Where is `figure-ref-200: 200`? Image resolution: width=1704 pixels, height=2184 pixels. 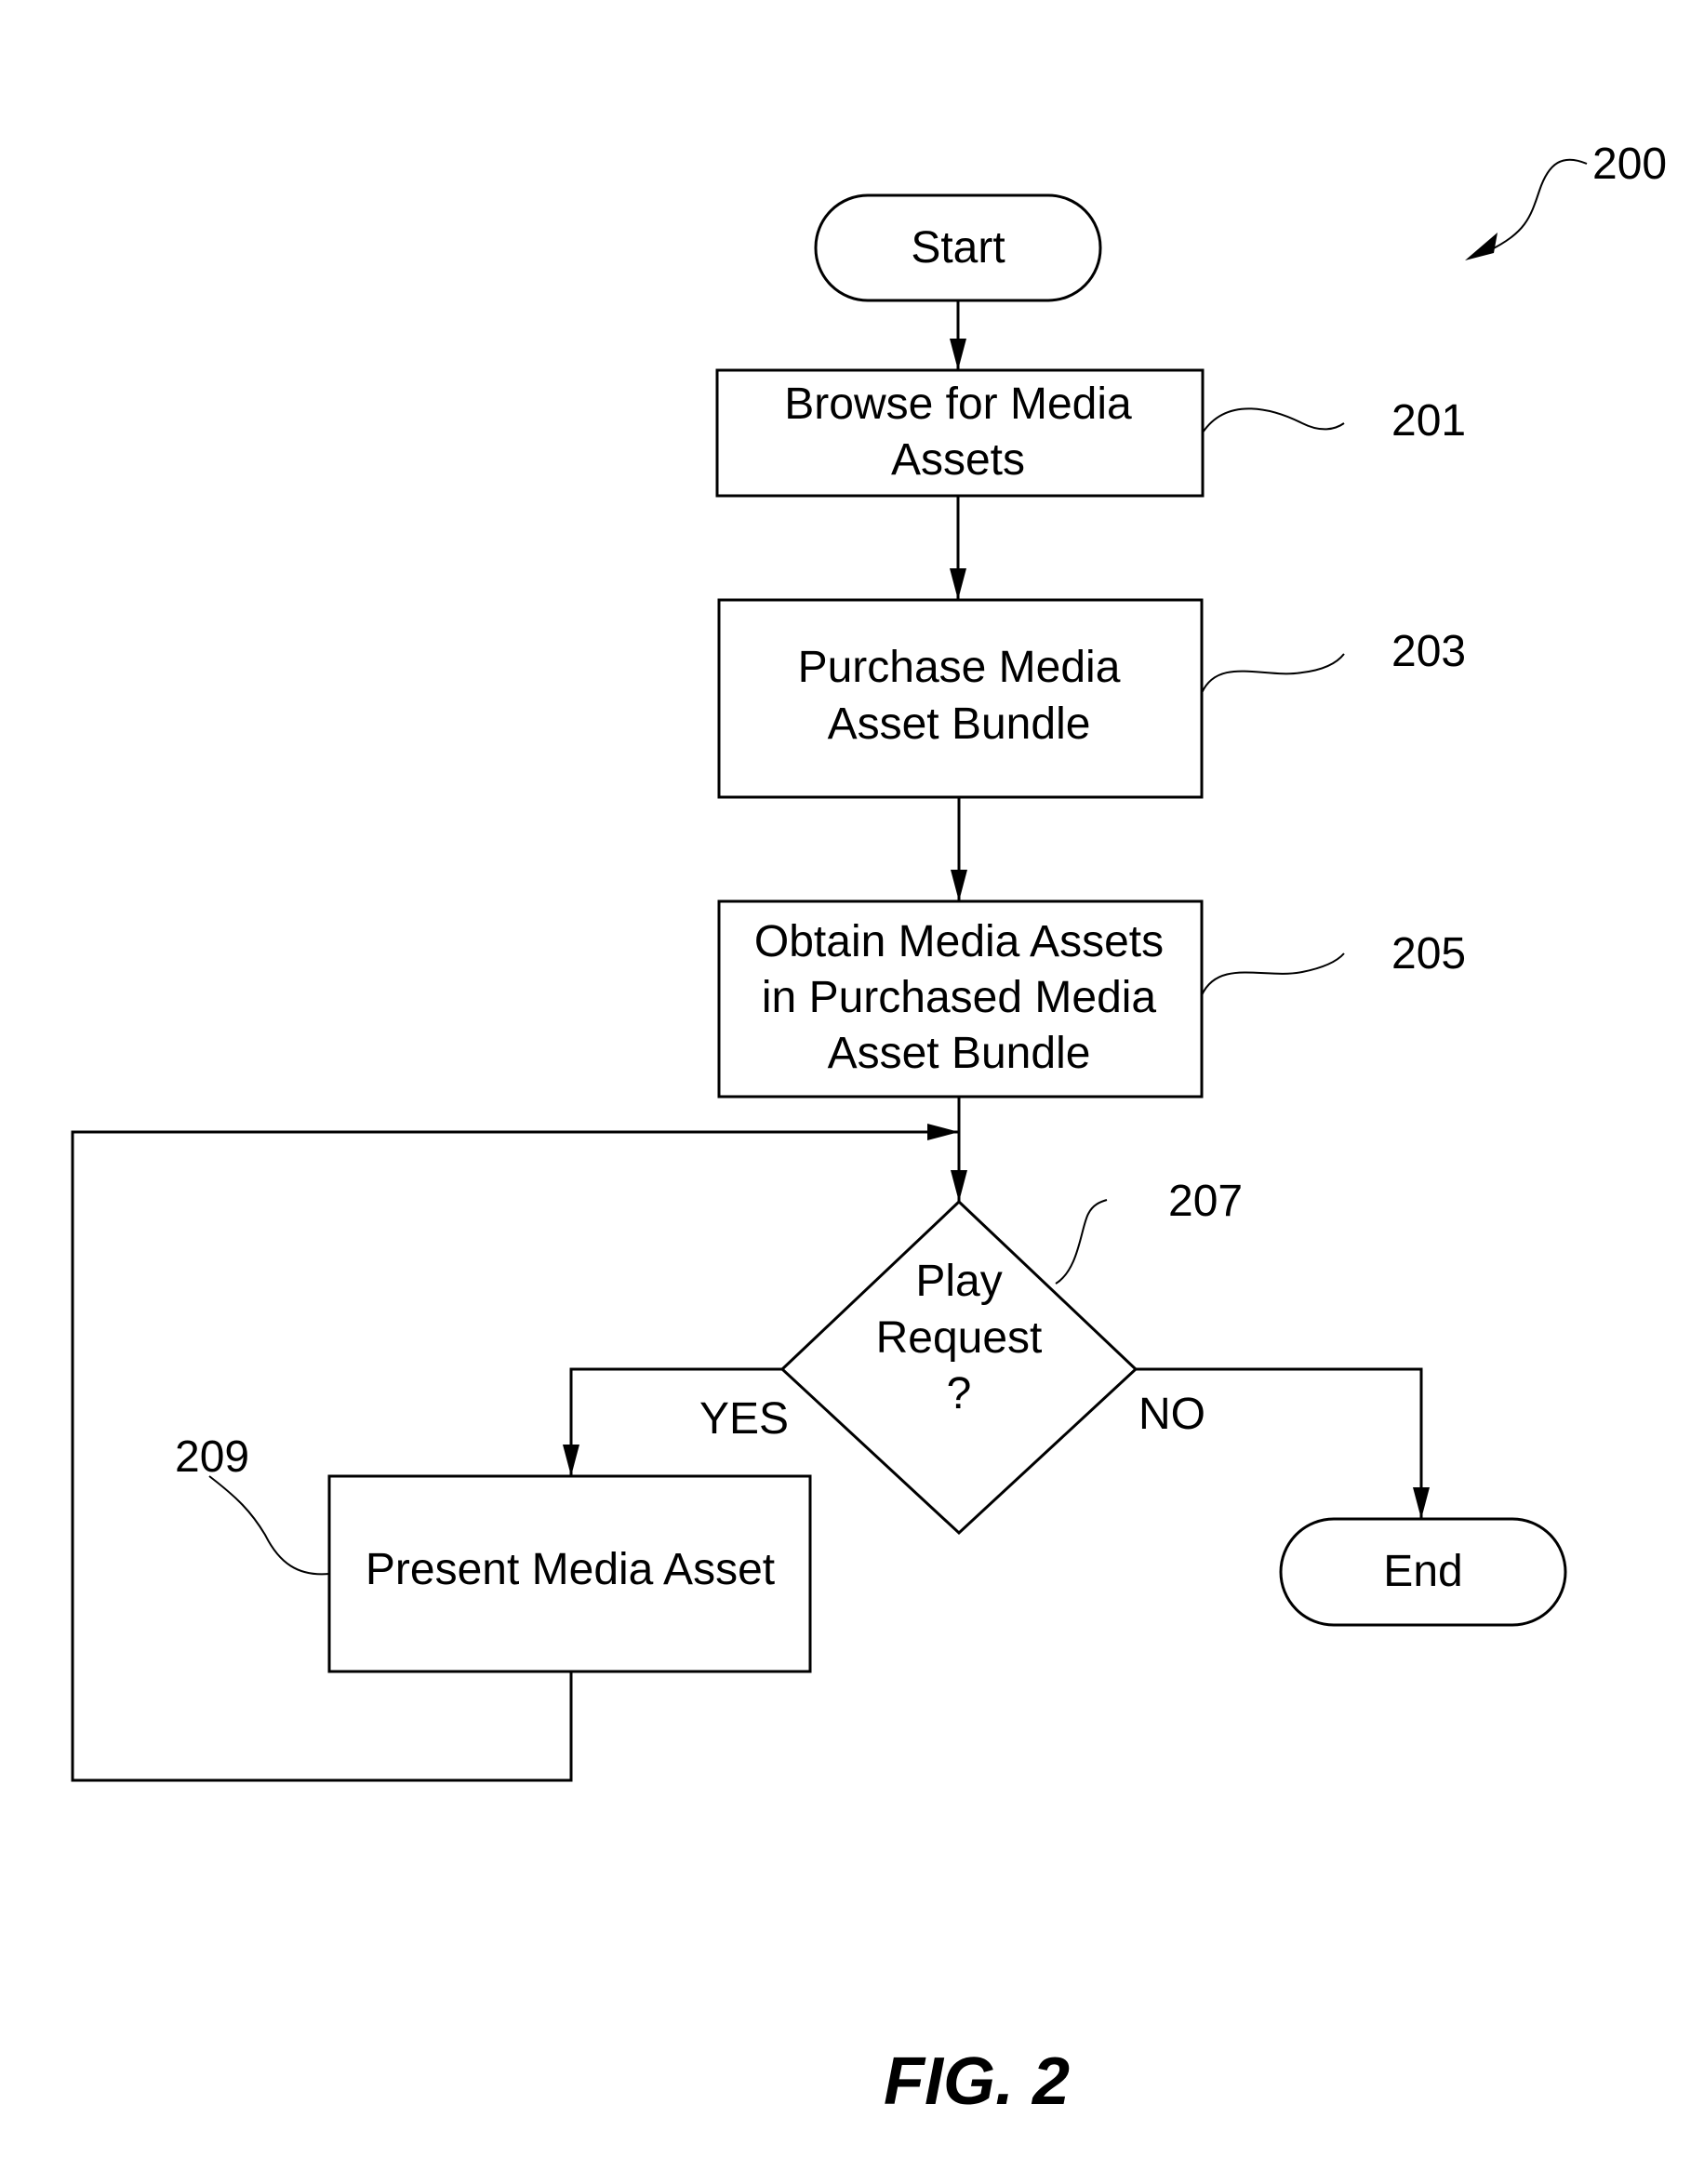 figure-ref-200: 200 is located at coordinates (1566, 200).